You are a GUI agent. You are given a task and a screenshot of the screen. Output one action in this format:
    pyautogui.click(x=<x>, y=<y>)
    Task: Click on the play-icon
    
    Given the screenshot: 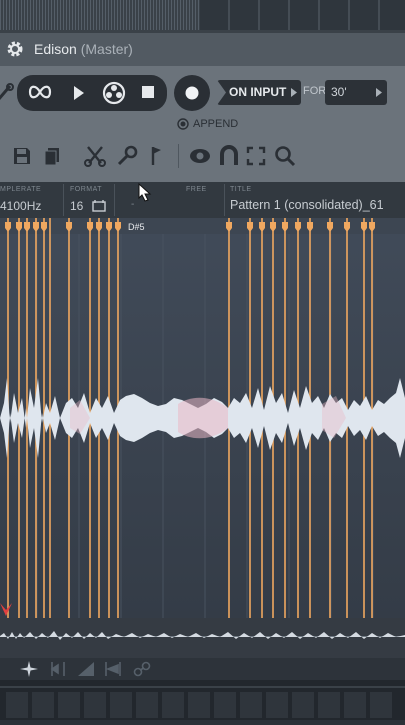 What is the action you would take?
    pyautogui.click(x=79, y=93)
    